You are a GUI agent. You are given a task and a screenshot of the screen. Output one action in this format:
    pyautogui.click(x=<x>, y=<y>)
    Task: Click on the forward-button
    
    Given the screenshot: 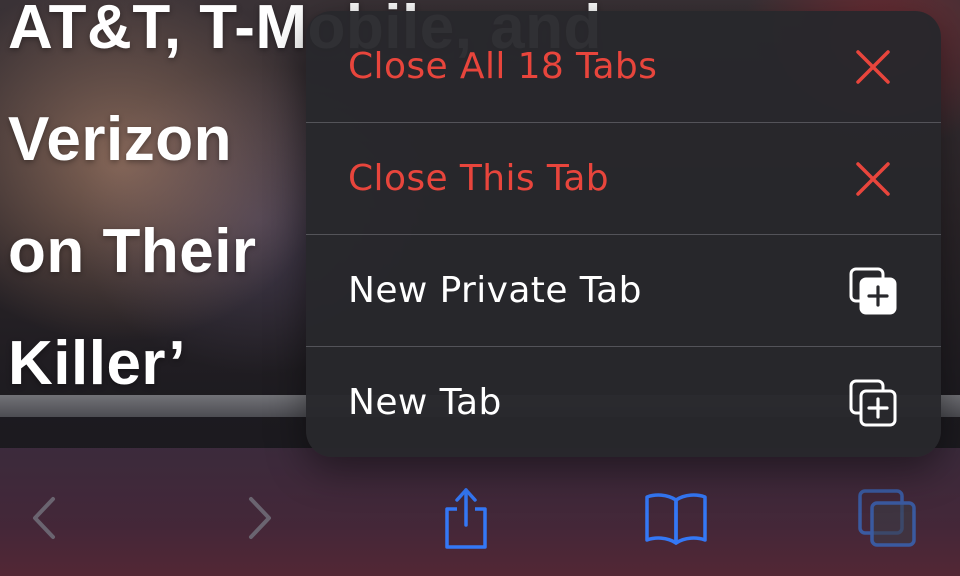 What is the action you would take?
    pyautogui.click(x=259, y=518)
    